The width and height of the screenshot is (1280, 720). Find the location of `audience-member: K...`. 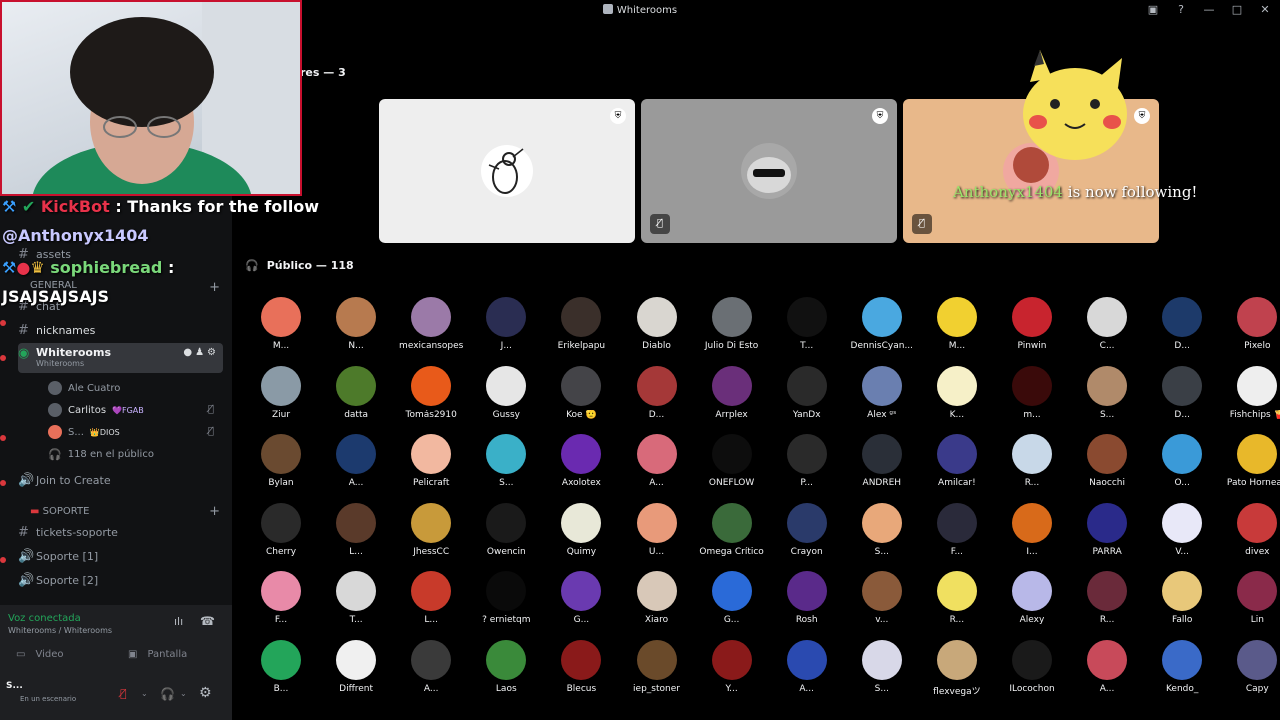

audience-member: K... is located at coordinates (957, 392).